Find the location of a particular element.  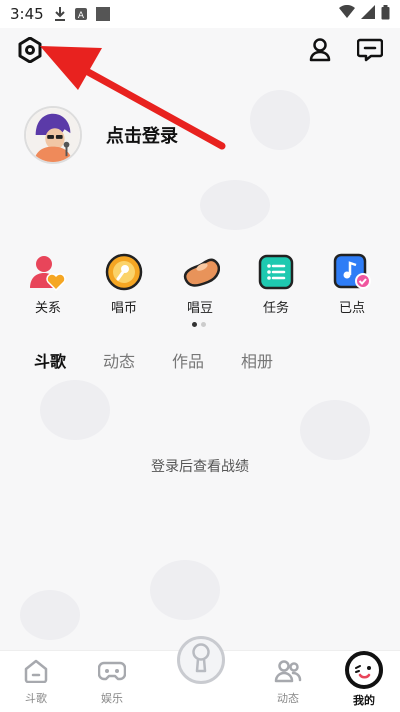

quick-action-ordered-songs: 已点 is located at coordinates (352, 284).